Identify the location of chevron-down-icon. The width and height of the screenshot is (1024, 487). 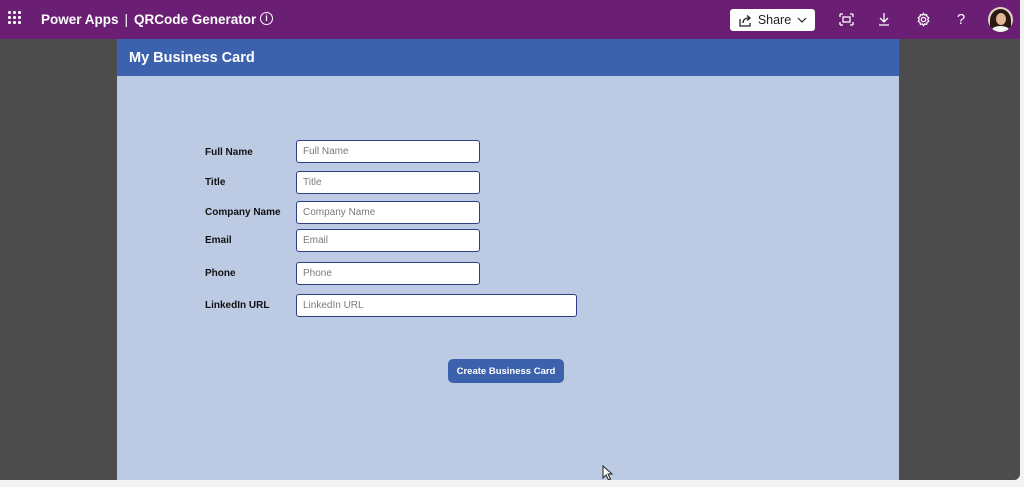
(802, 20).